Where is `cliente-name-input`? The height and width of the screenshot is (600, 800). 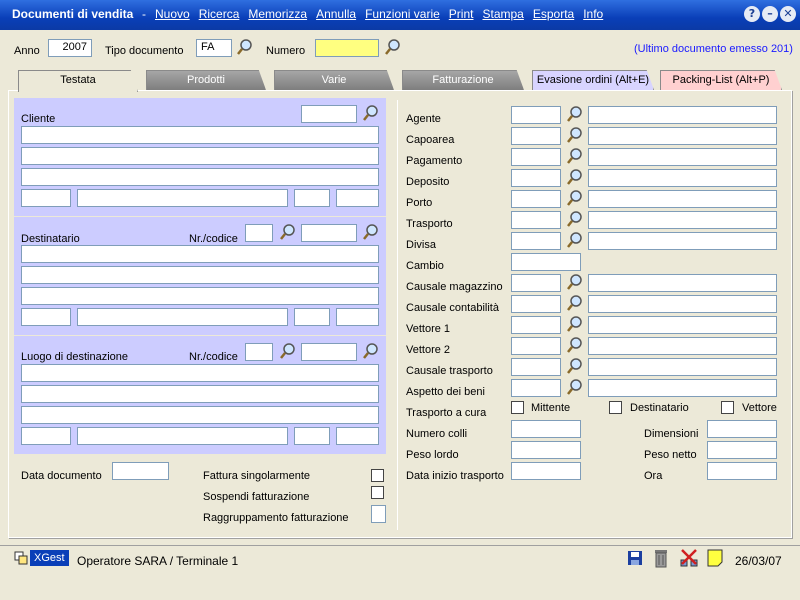 cliente-name-input is located at coordinates (200, 135).